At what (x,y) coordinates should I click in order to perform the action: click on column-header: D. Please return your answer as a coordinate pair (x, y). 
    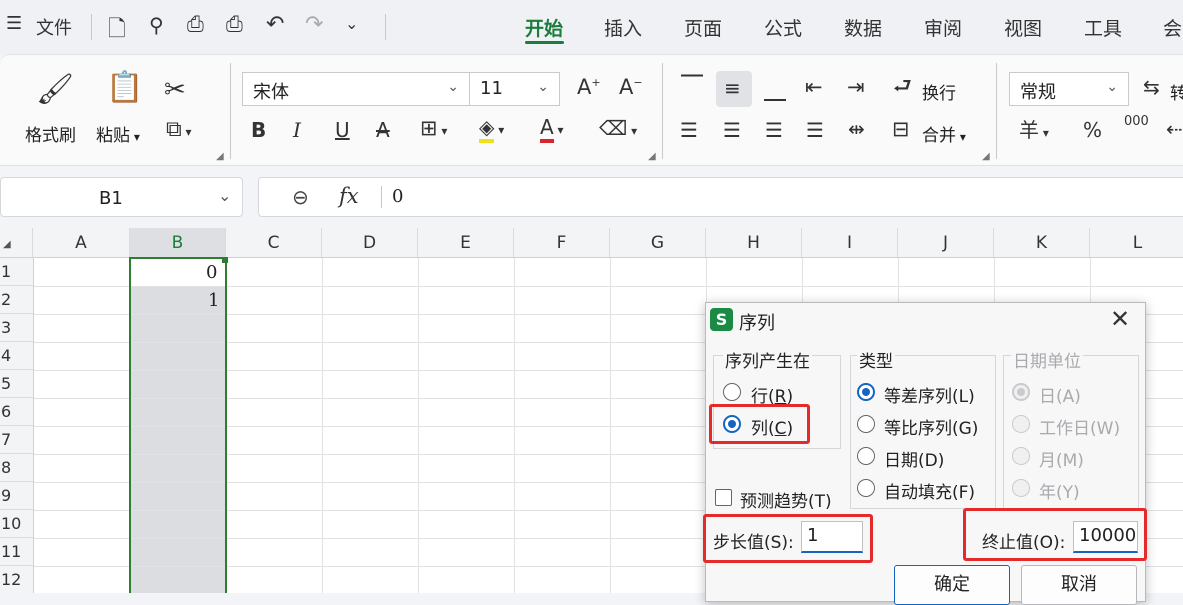
    Looking at the image, I should click on (370, 243).